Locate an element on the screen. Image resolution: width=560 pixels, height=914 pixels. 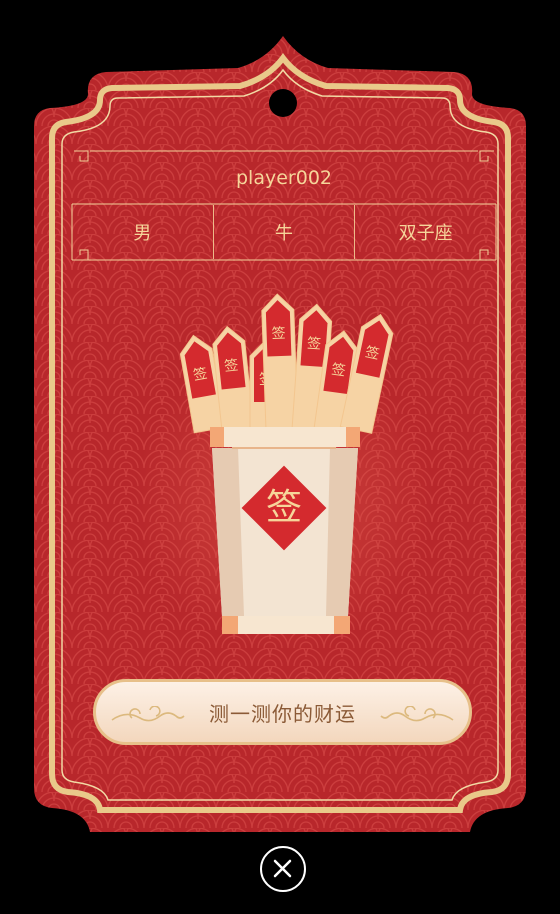
hanging-hole is located at coordinates (283, 103).